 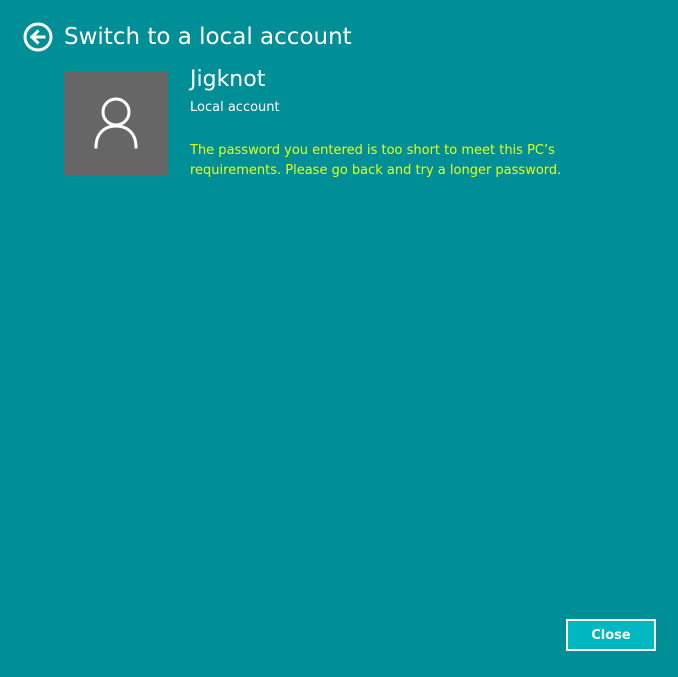 I want to click on back-button, so click(x=38, y=37).